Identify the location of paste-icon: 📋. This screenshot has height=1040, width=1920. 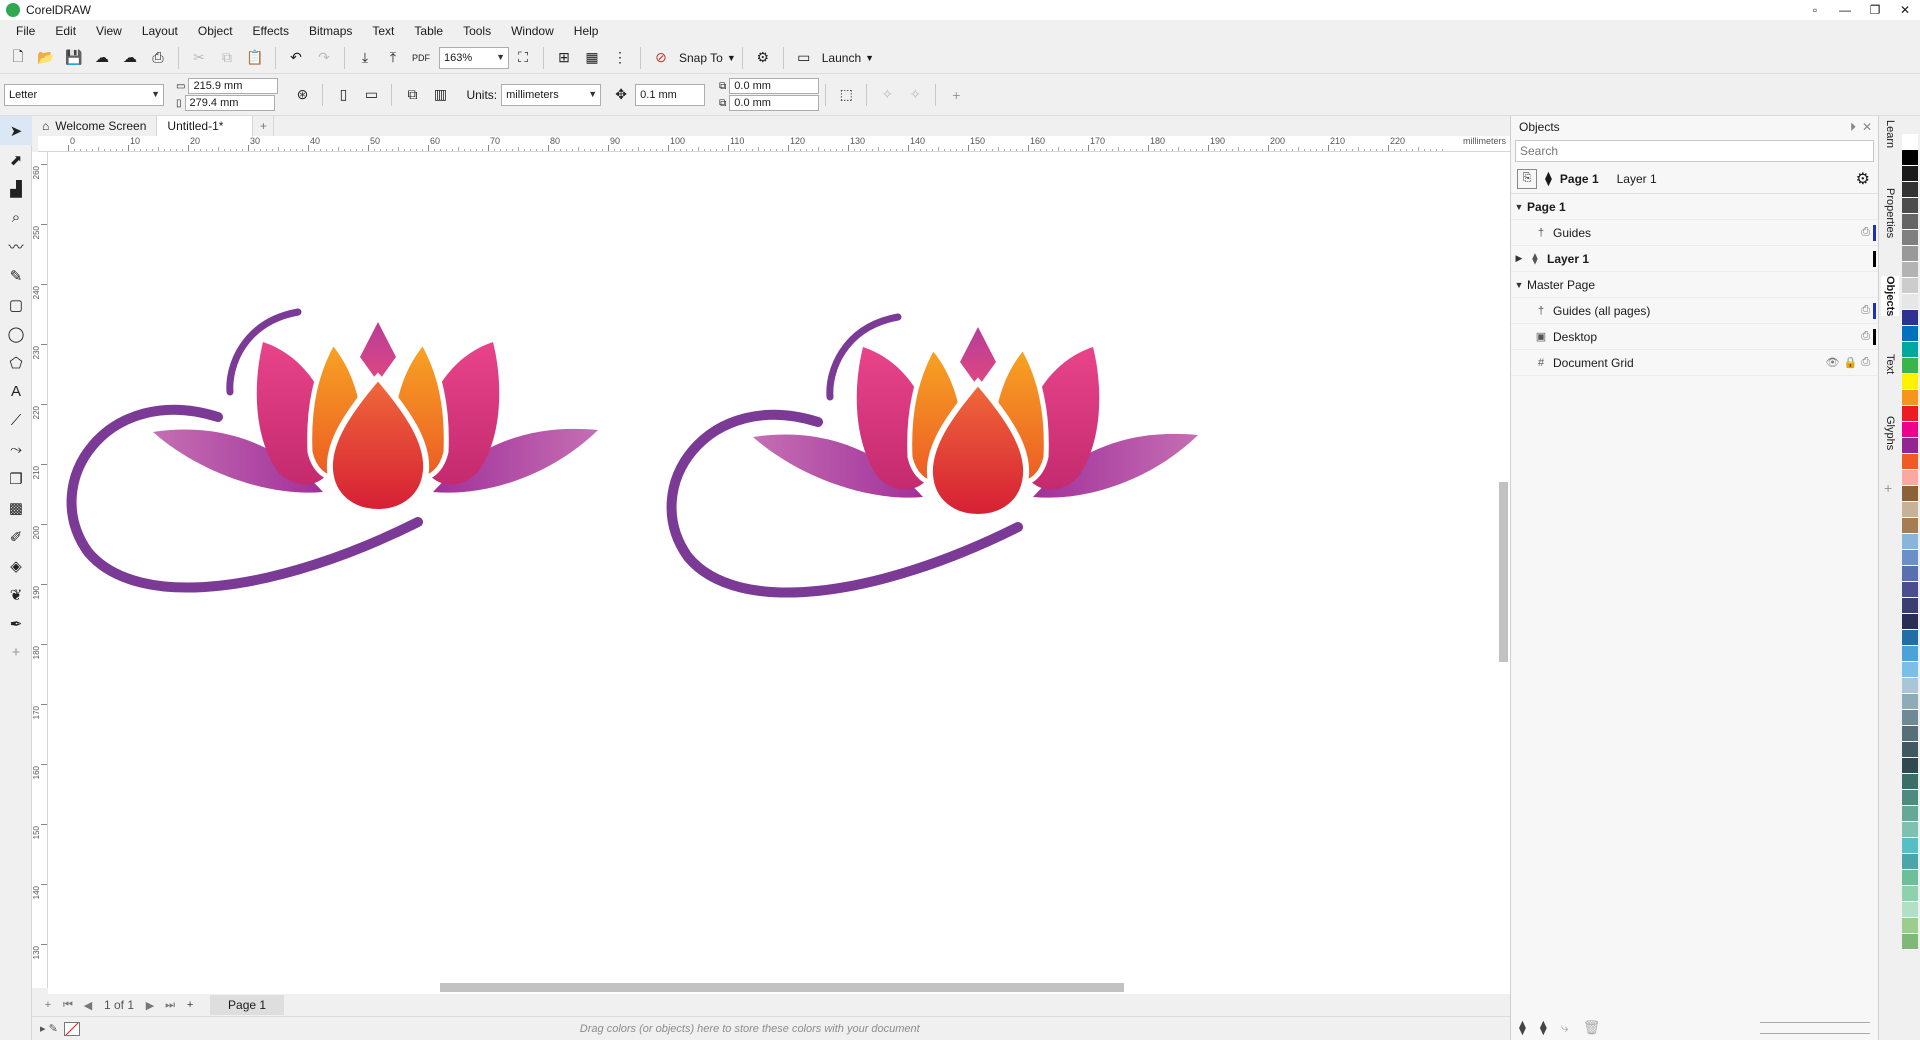
(255, 58).